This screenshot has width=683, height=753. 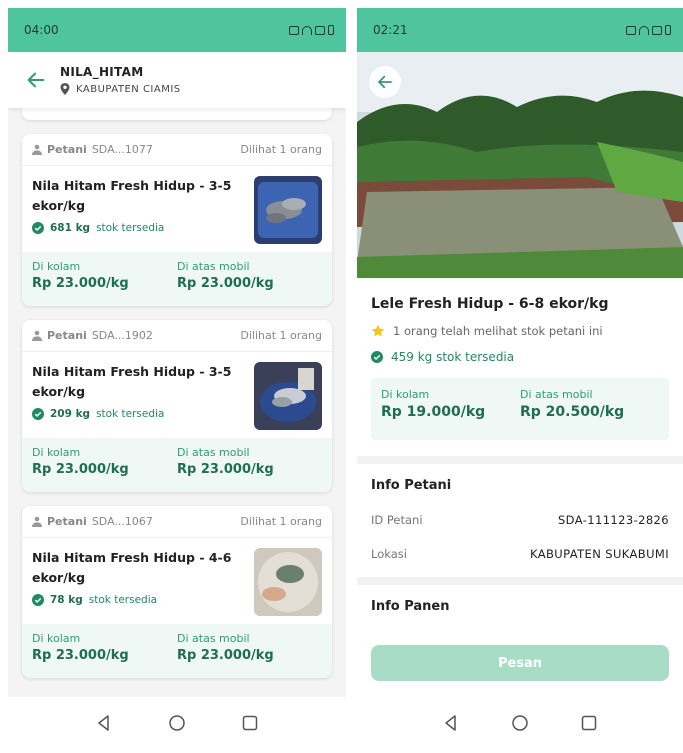 What do you see at coordinates (410, 606) in the screenshot?
I see `harvest-info-heading: Info Panen` at bounding box center [410, 606].